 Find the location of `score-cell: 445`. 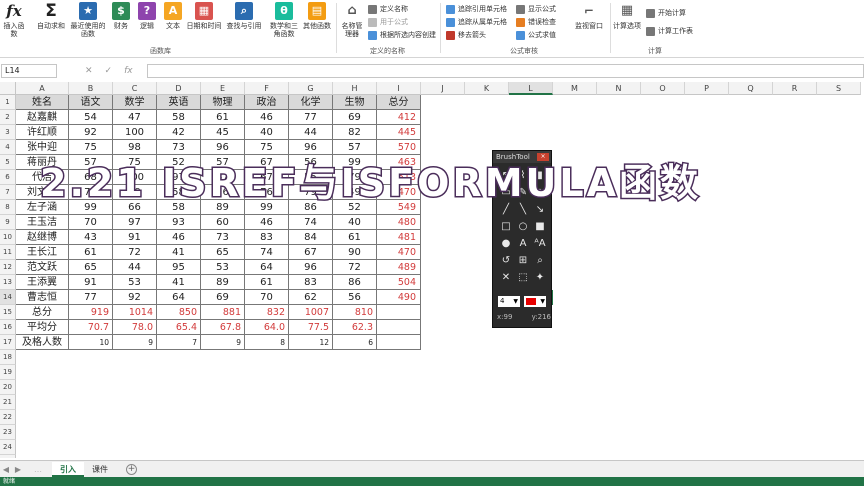

score-cell: 445 is located at coordinates (399, 132).